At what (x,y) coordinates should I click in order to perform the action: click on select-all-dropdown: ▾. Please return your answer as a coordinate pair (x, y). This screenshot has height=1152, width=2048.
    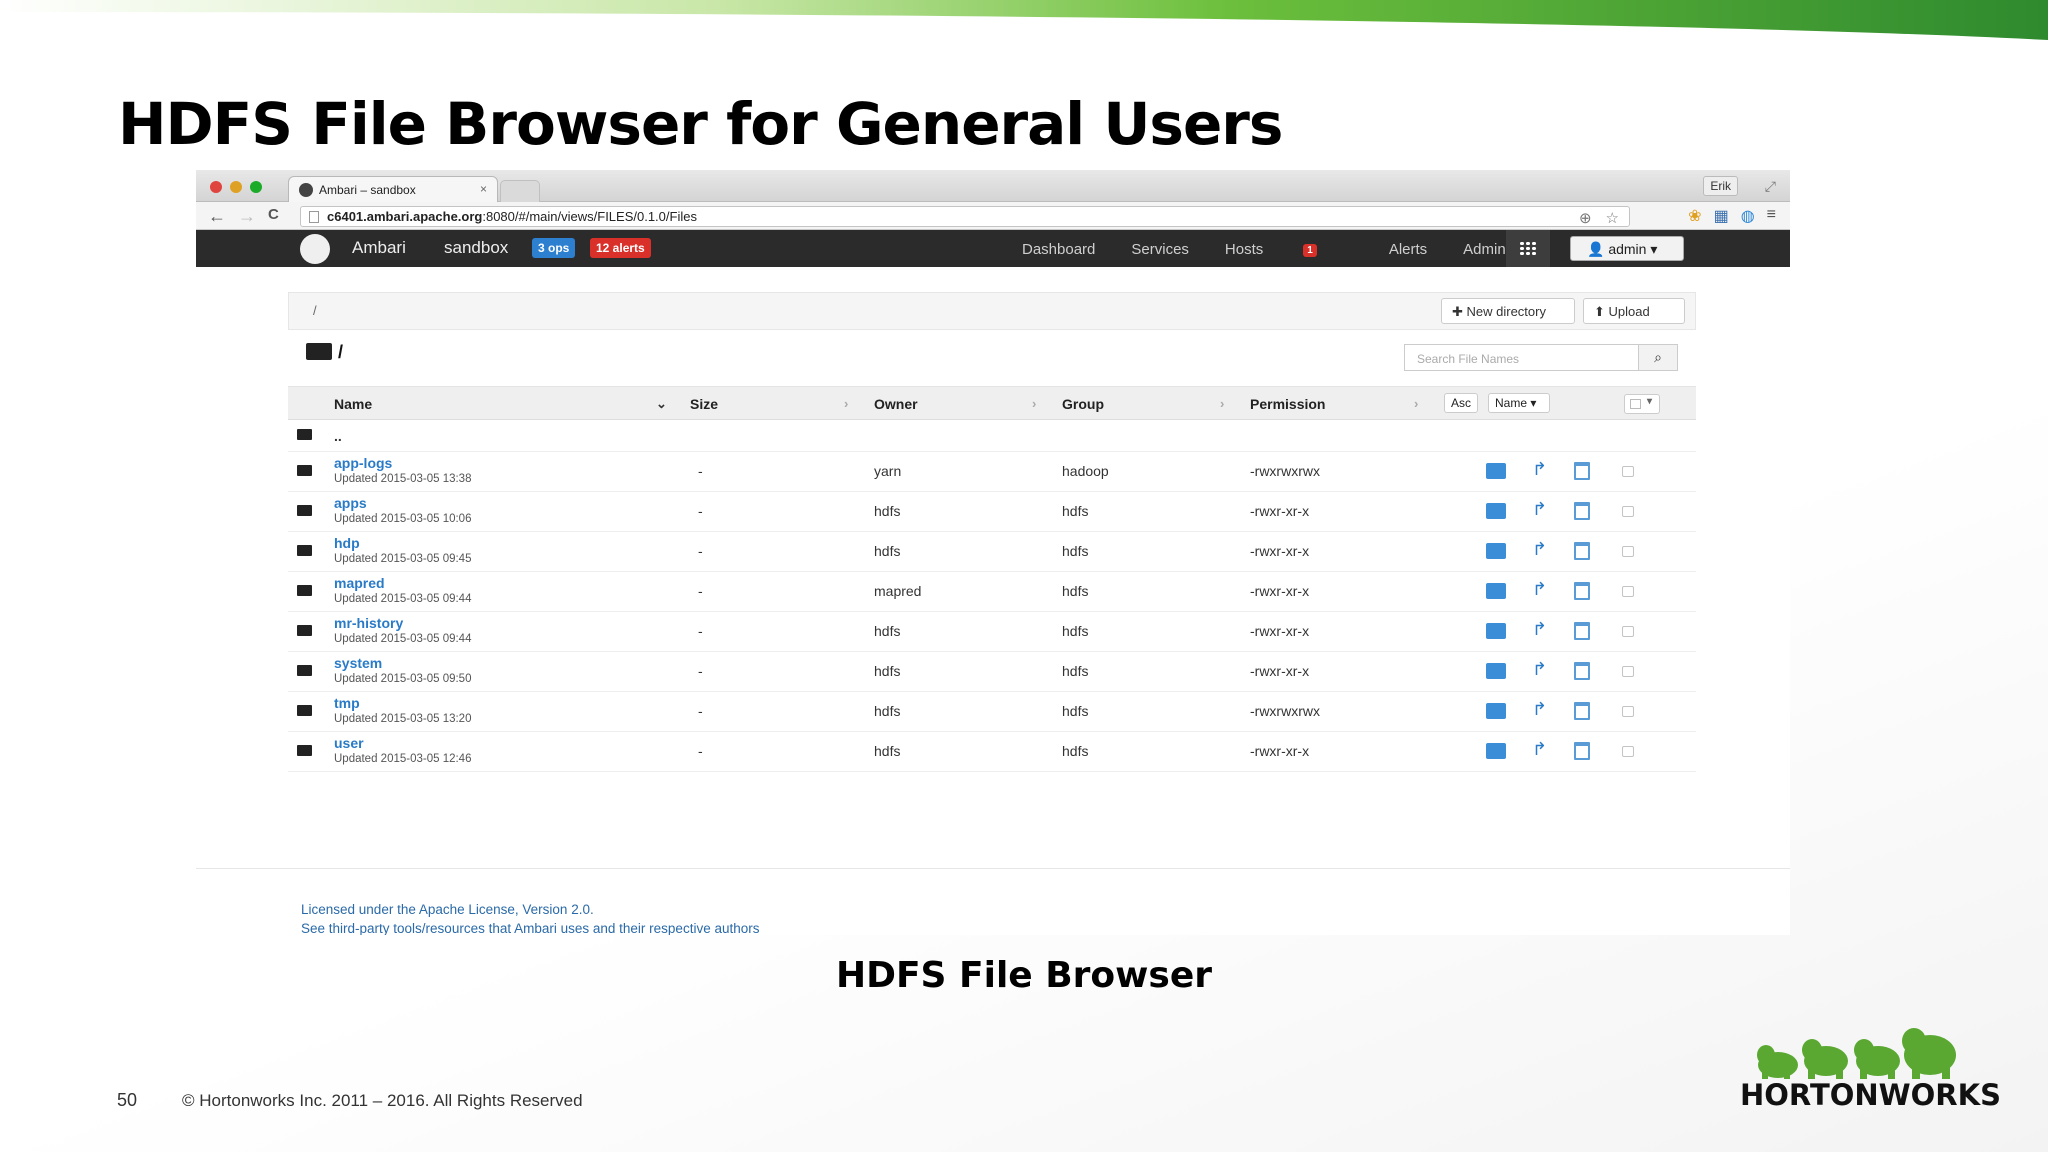
    Looking at the image, I should click on (1642, 404).